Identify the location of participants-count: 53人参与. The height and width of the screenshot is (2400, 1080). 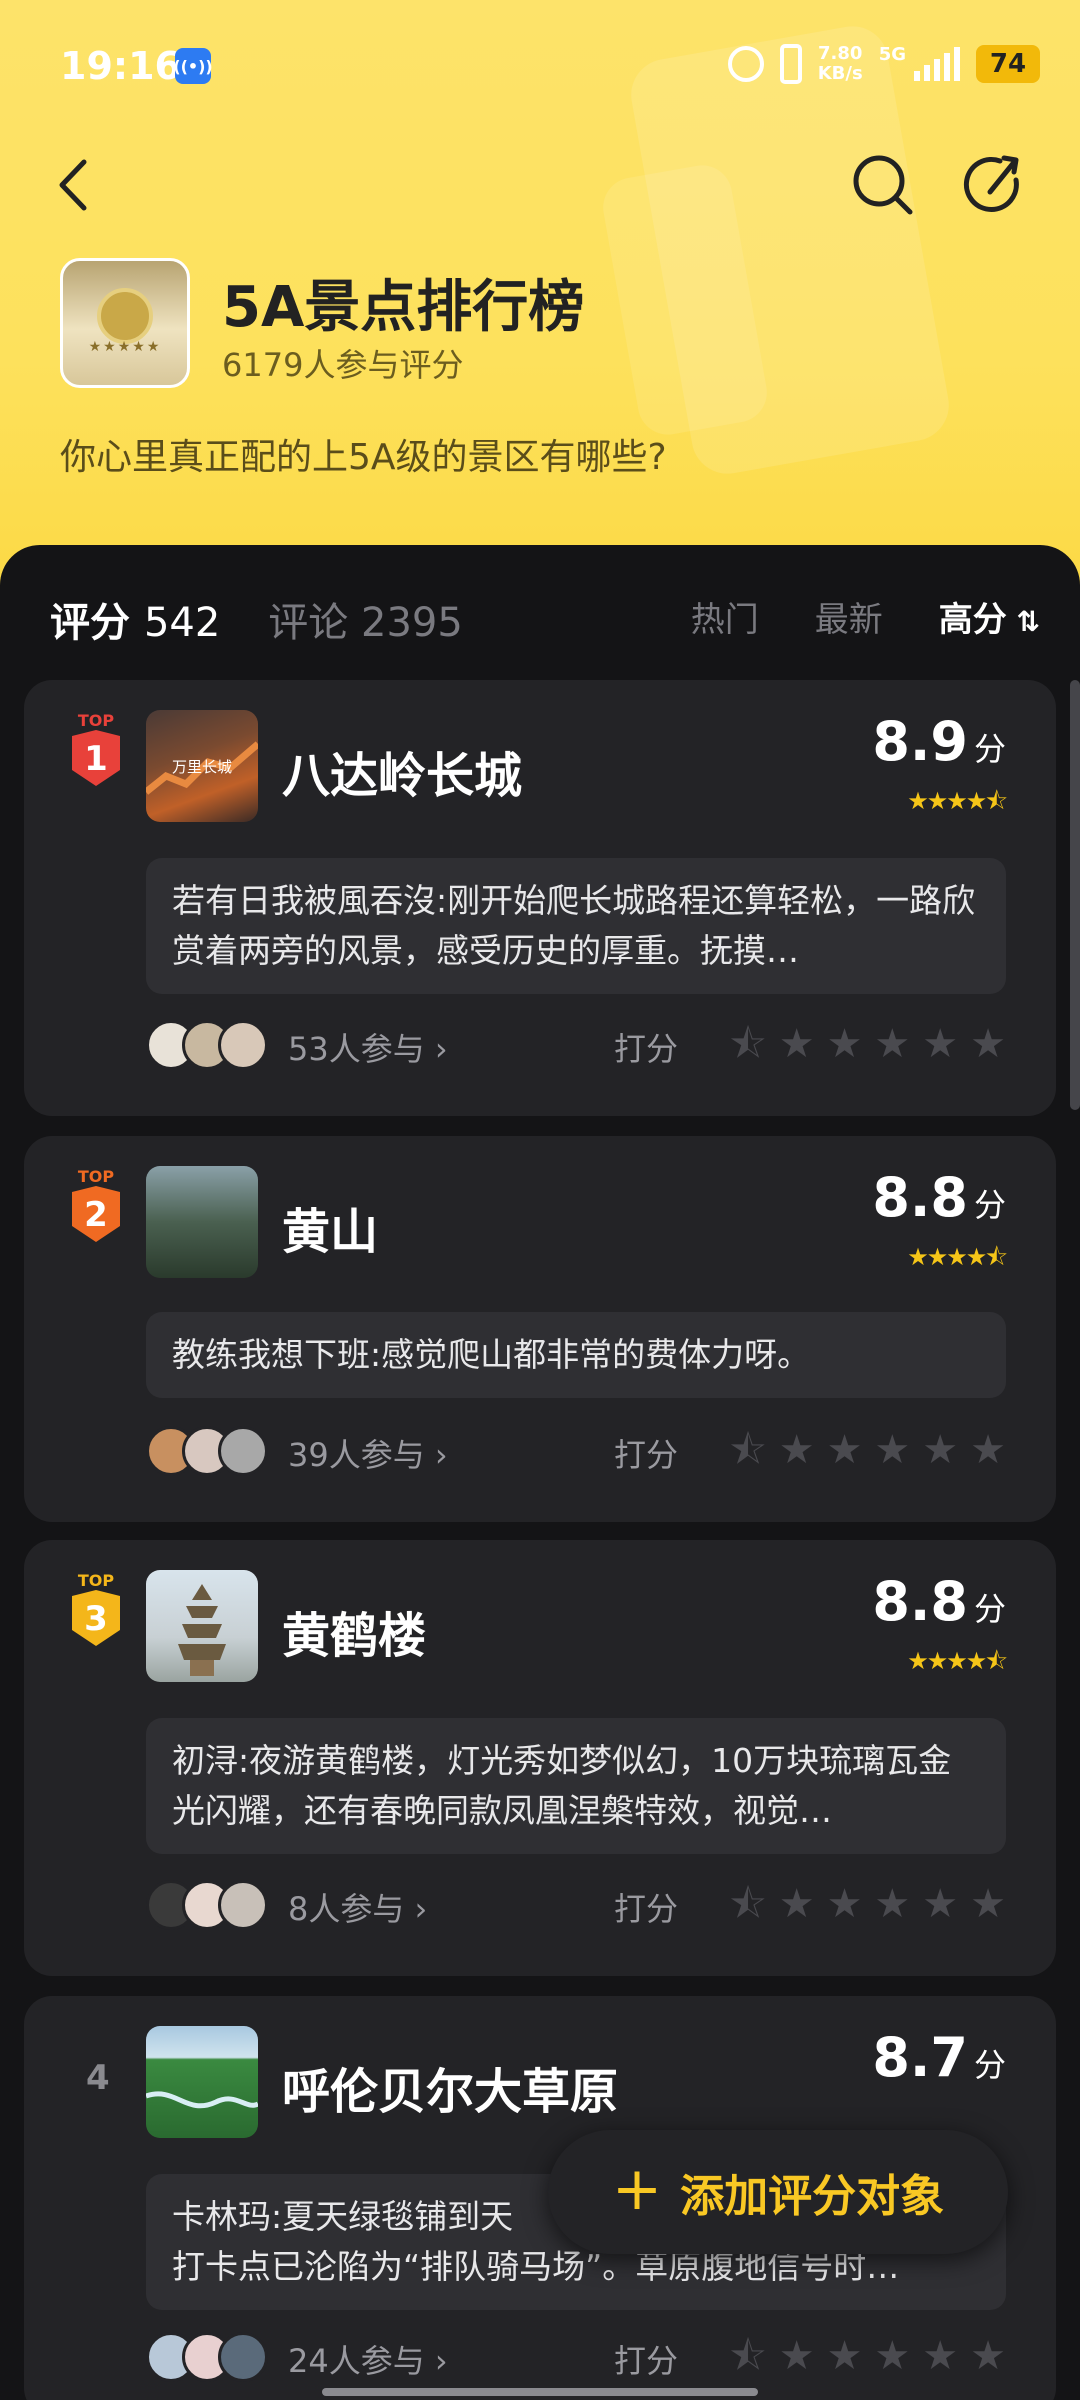
(356, 1049).